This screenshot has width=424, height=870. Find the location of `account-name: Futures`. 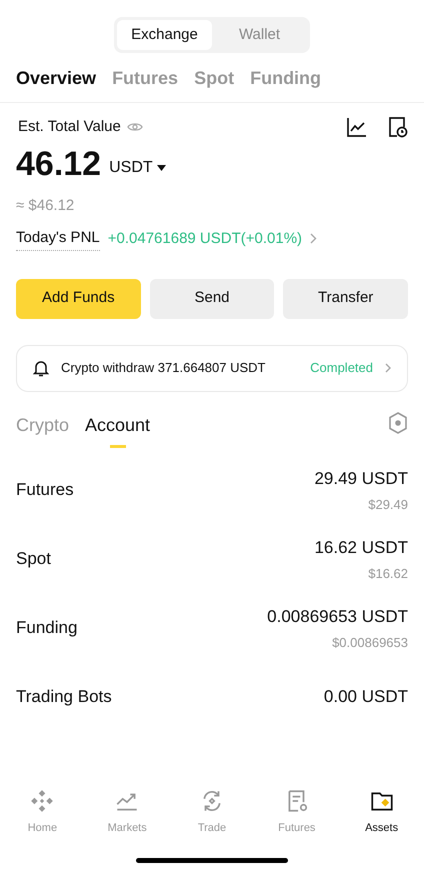

account-name: Futures is located at coordinates (45, 490).